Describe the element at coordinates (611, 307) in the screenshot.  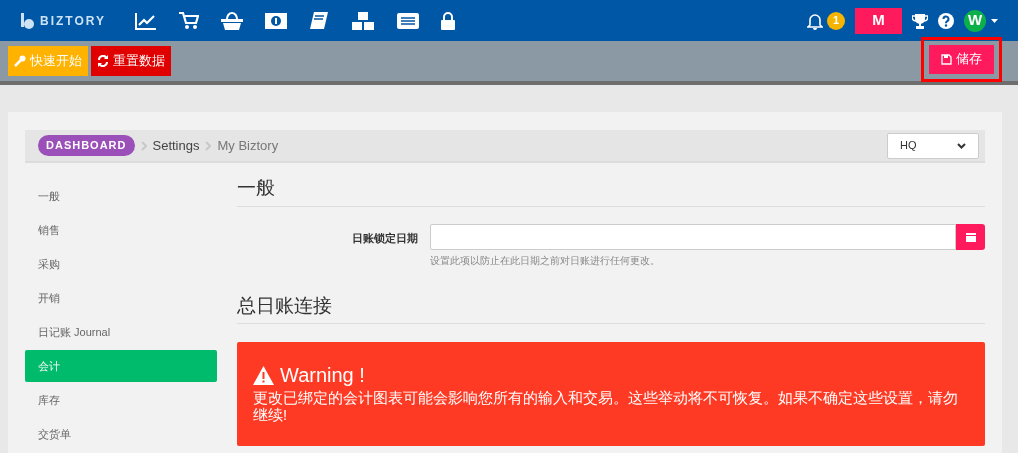
I see `section-title: 总日账连接` at that location.